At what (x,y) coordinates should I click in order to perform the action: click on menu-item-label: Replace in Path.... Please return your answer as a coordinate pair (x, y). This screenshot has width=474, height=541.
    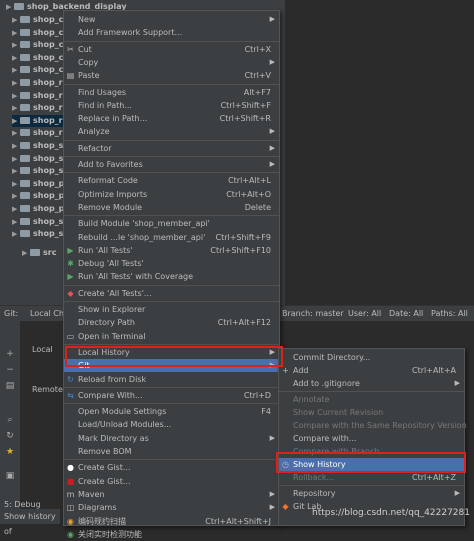
    Looking at the image, I should click on (113, 119).